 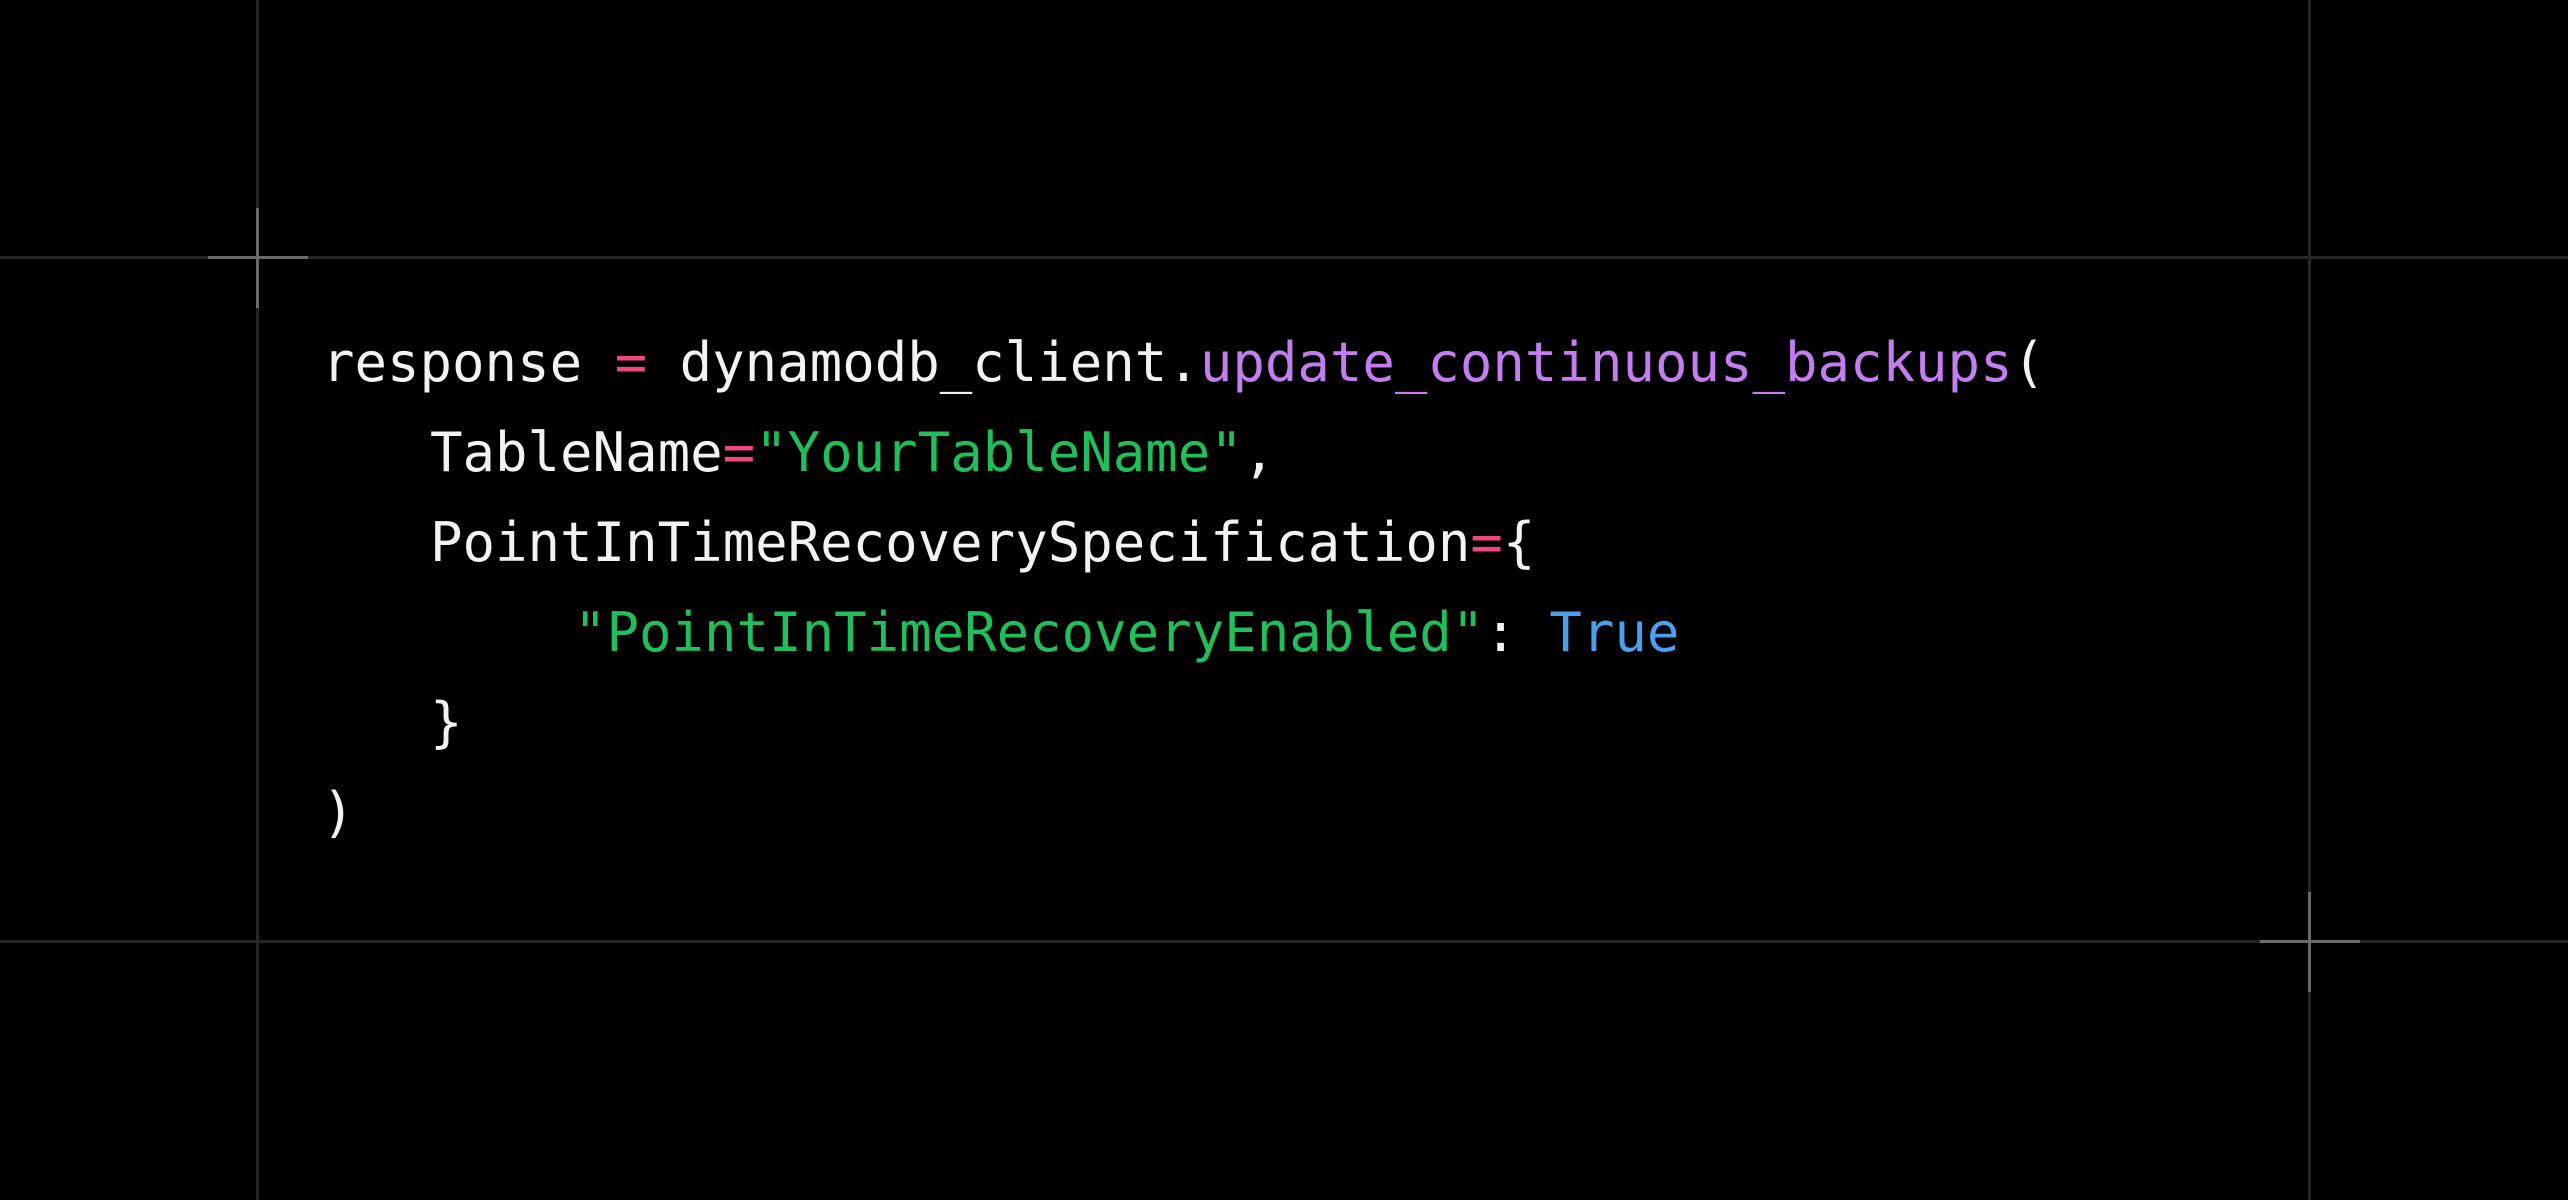 What do you see at coordinates (257, 600) in the screenshot?
I see `grid-line-left` at bounding box center [257, 600].